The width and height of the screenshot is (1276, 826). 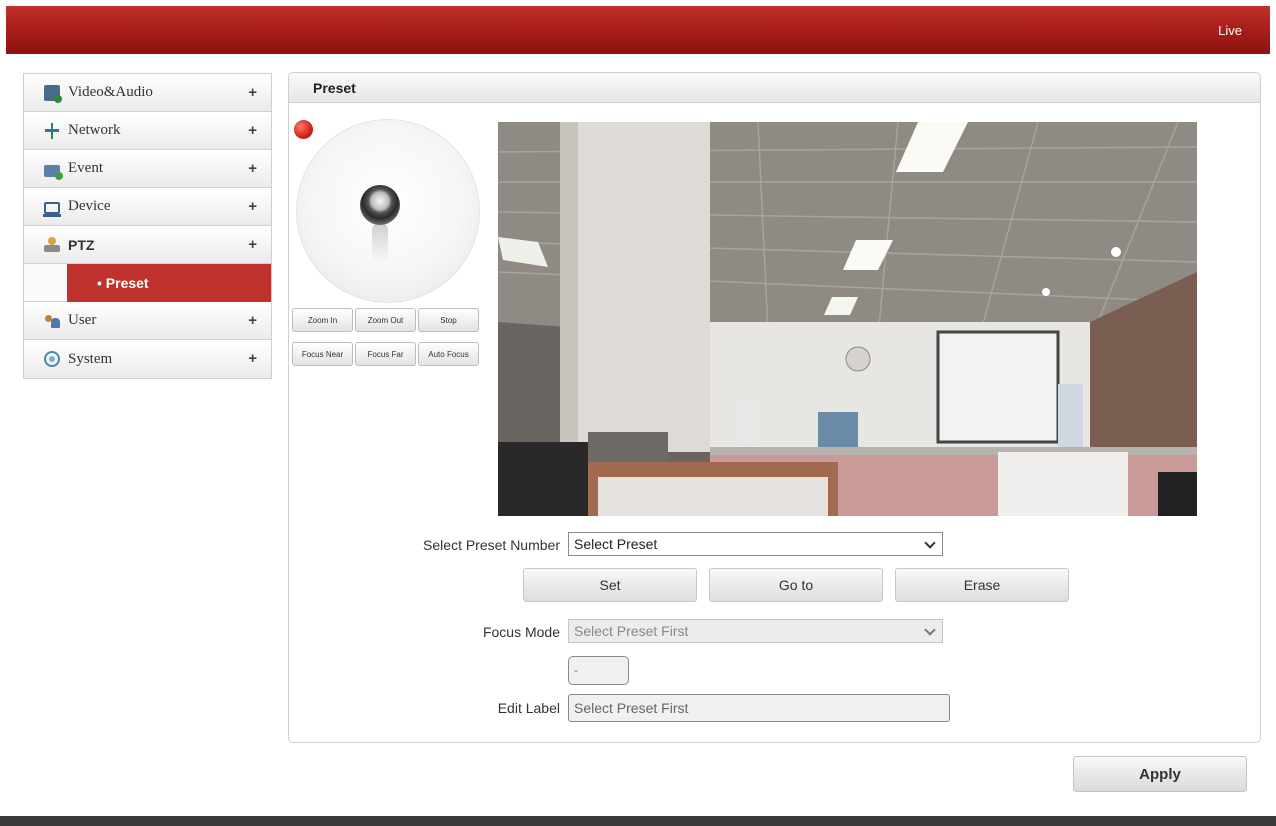 What do you see at coordinates (147, 169) in the screenshot?
I see `sidebar-item-event: Event +` at bounding box center [147, 169].